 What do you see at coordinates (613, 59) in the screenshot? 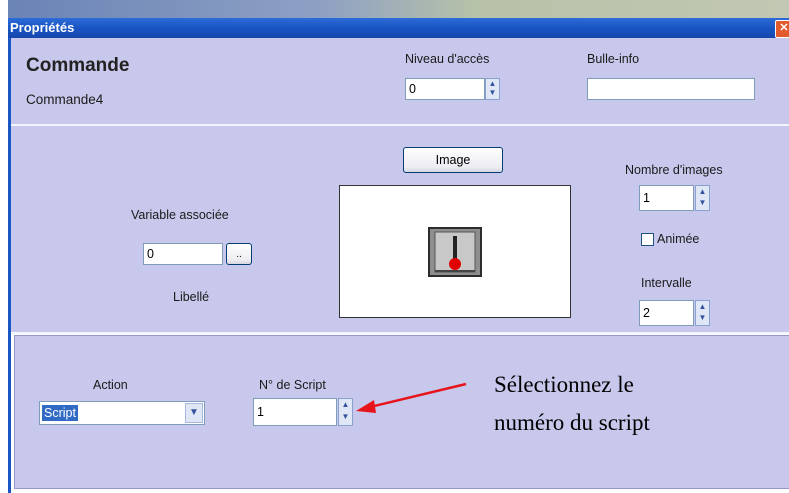
I see `tooltip-label: Bulle-info` at bounding box center [613, 59].